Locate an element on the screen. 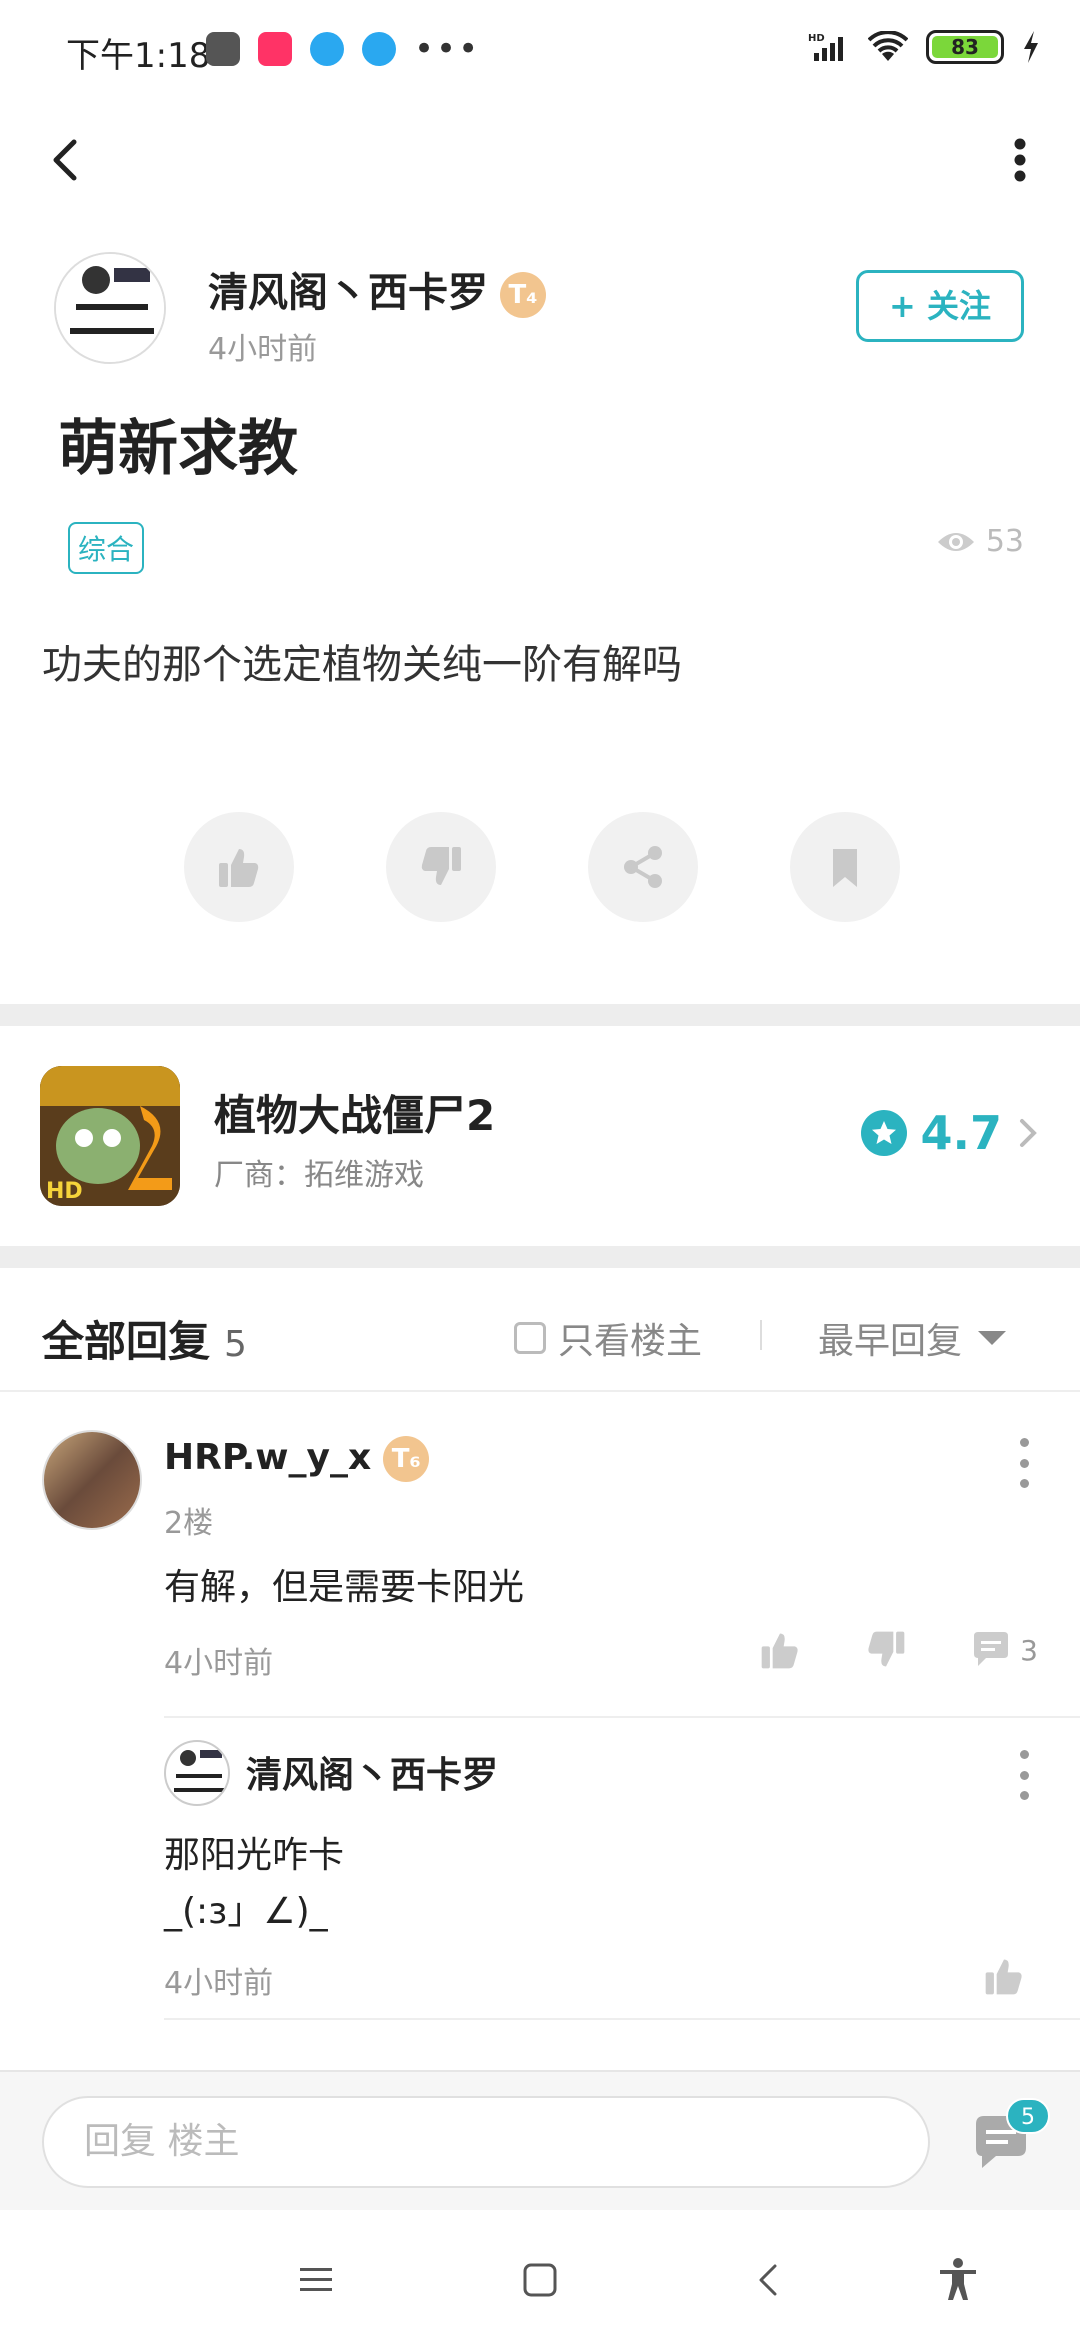  comment-icon is located at coordinates (991, 1649).